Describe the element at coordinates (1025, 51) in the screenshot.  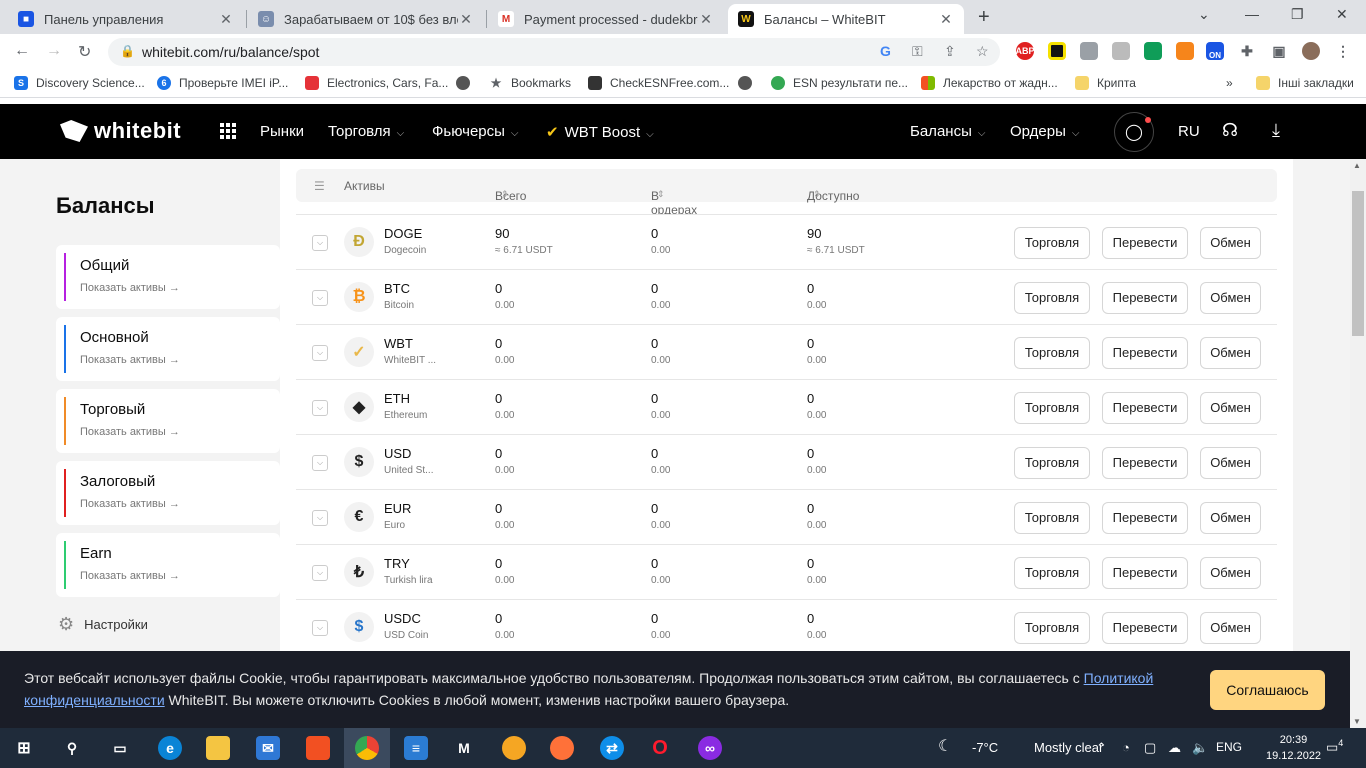
I see `adblock-icon: ABP` at that location.